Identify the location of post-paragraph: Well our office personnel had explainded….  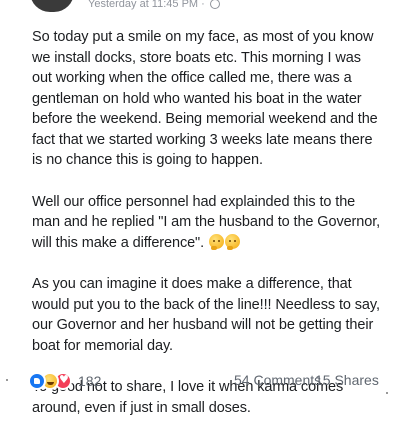
(208, 223).